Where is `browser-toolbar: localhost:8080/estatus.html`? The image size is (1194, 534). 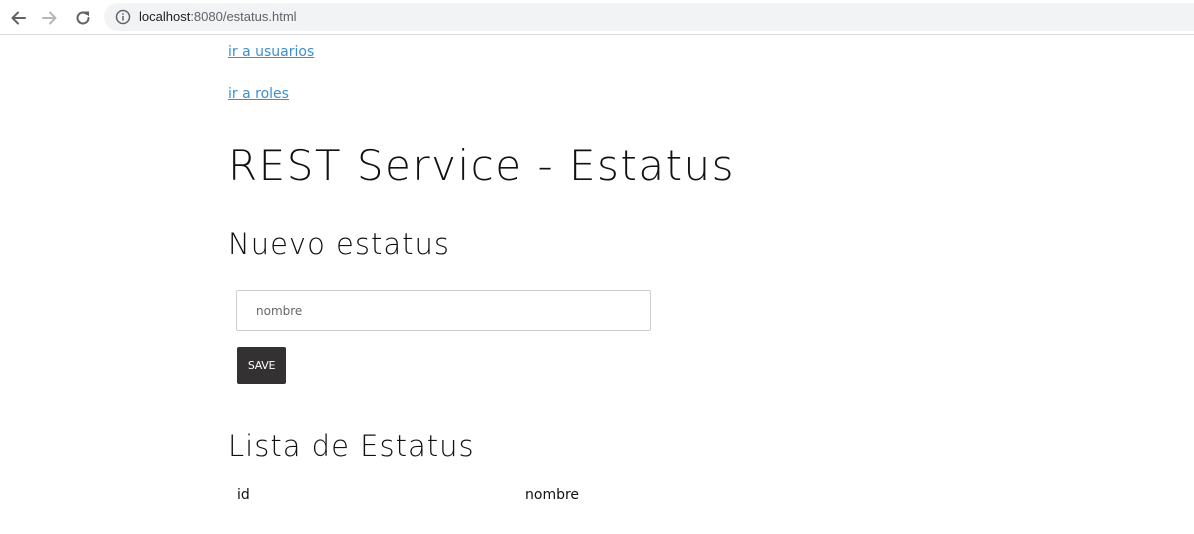
browser-toolbar: localhost:8080/estatus.html is located at coordinates (597, 17).